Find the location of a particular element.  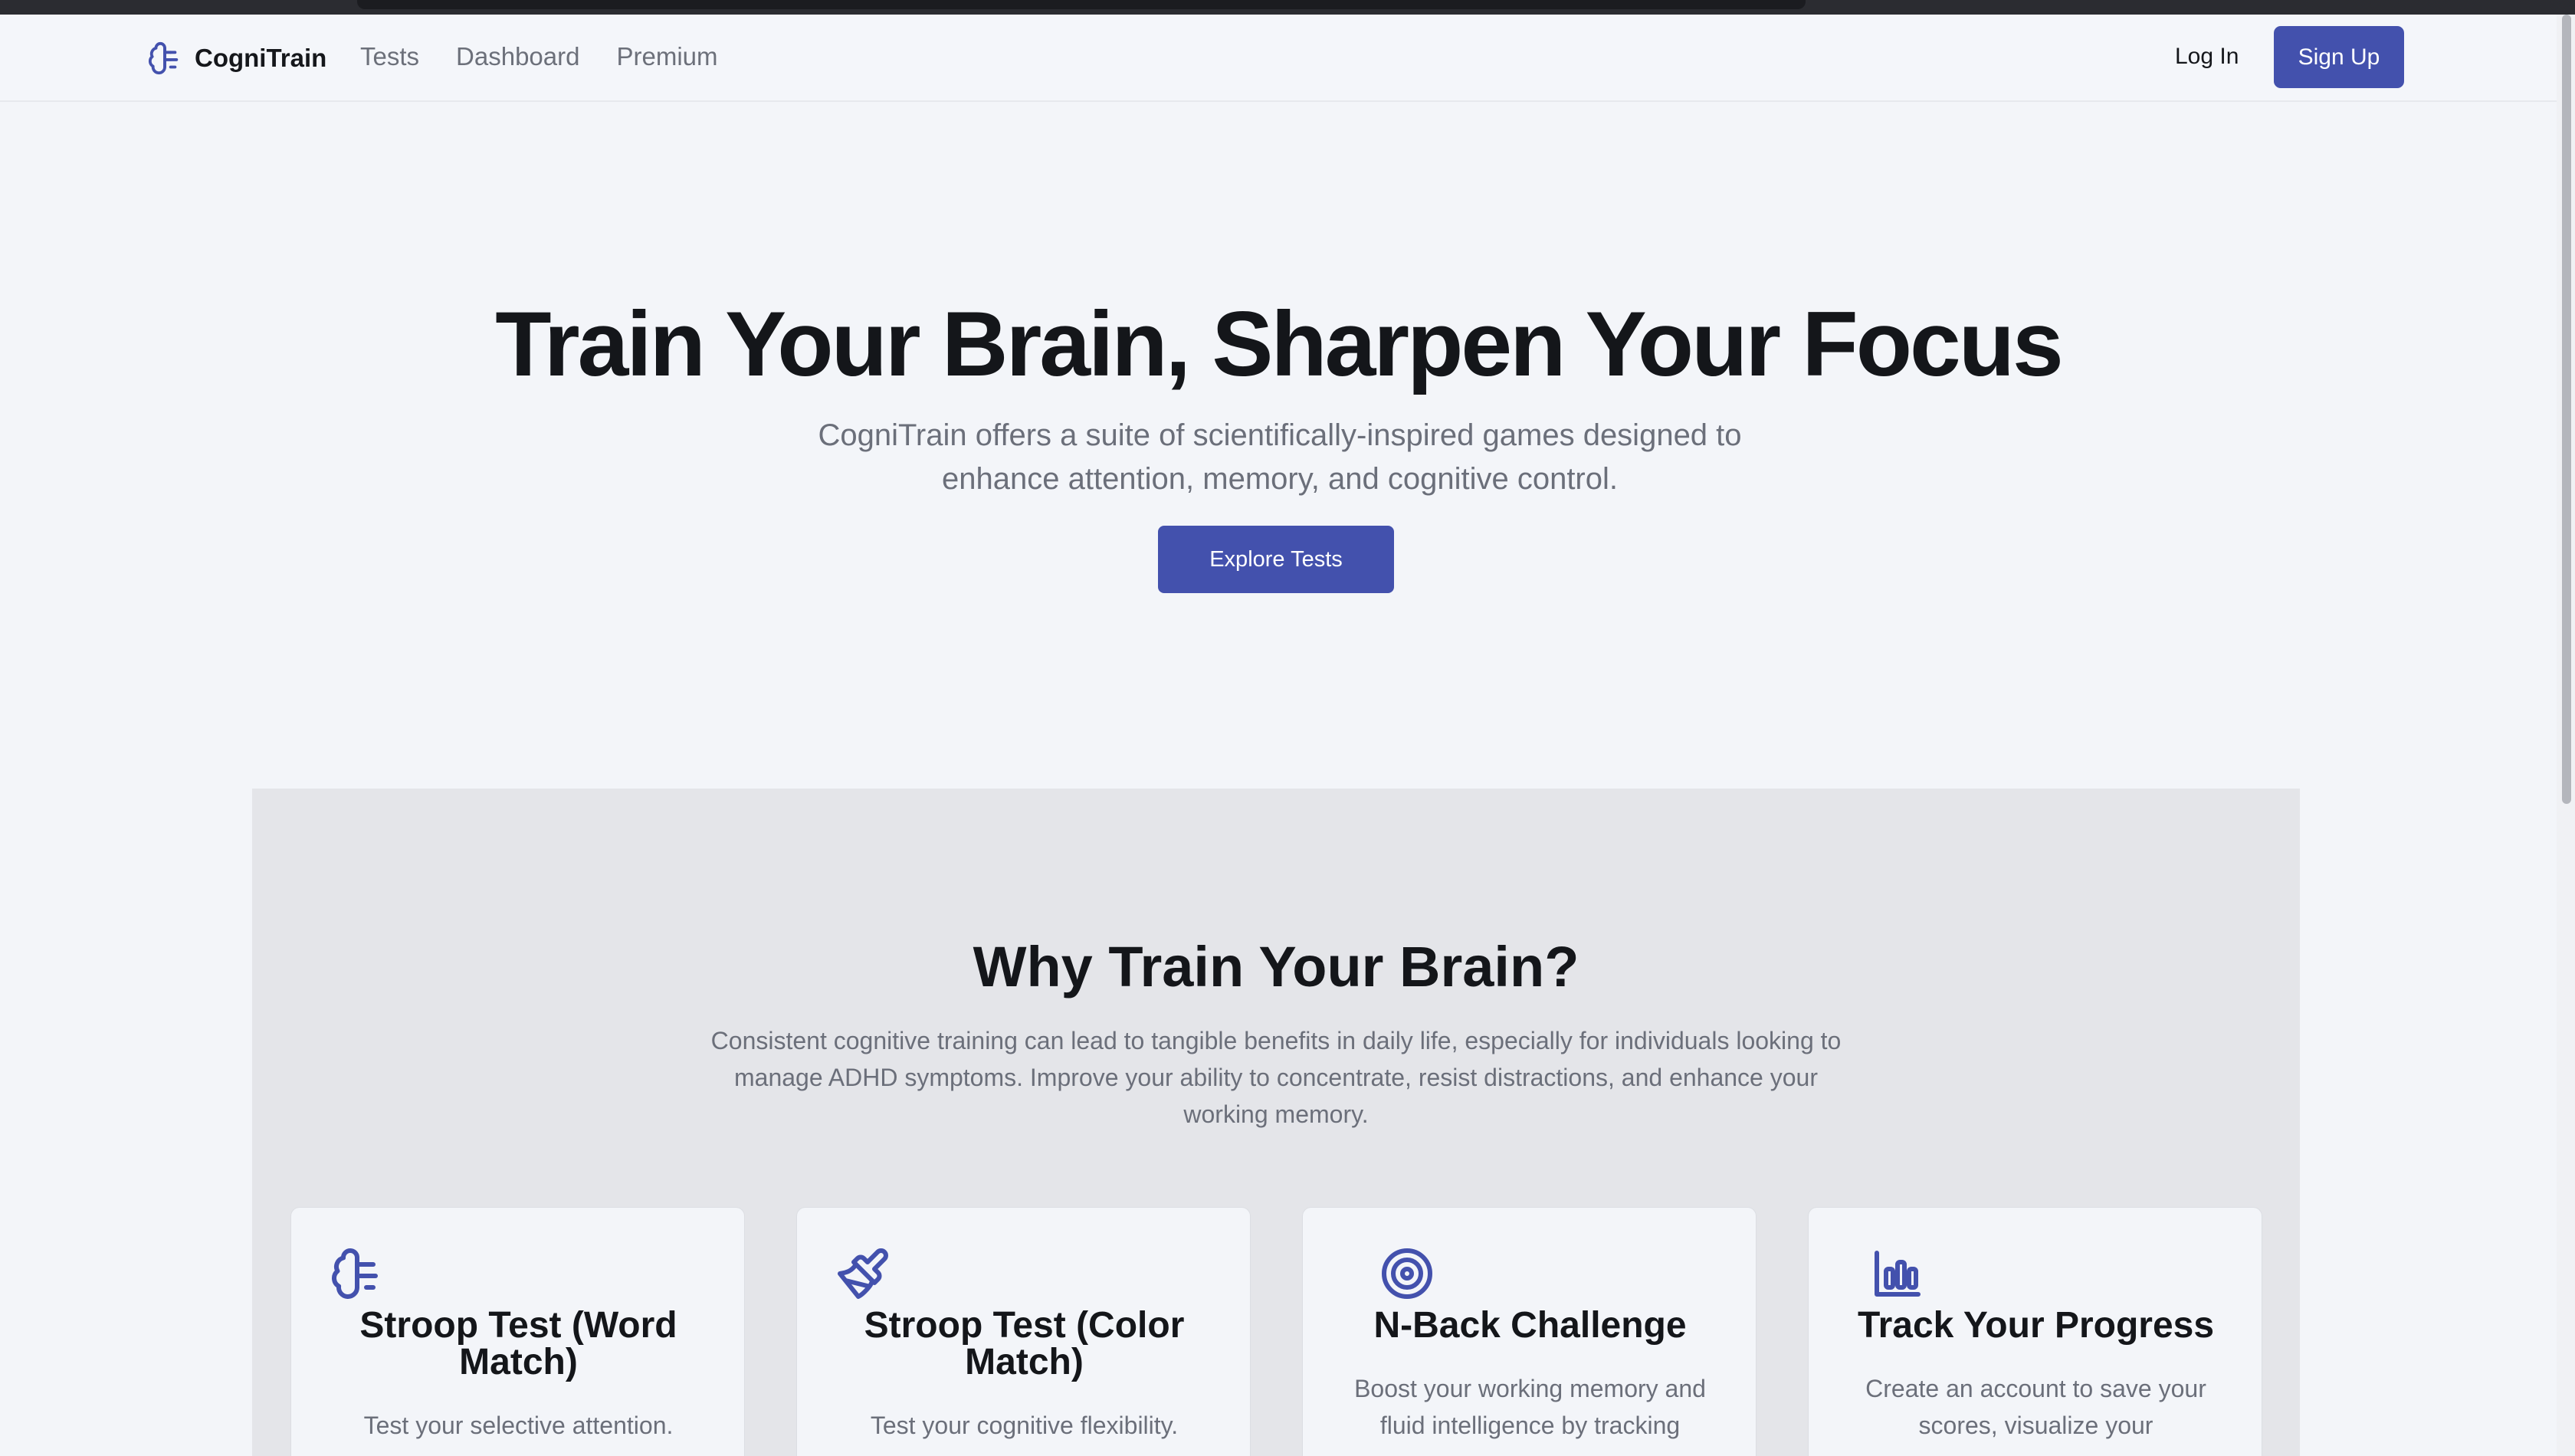

signup-button: Sign Up is located at coordinates (2339, 57).